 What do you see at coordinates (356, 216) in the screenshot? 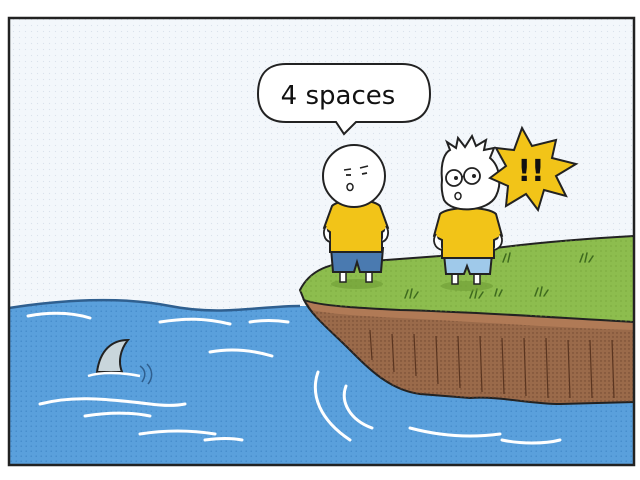
I see `character-left` at bounding box center [356, 216].